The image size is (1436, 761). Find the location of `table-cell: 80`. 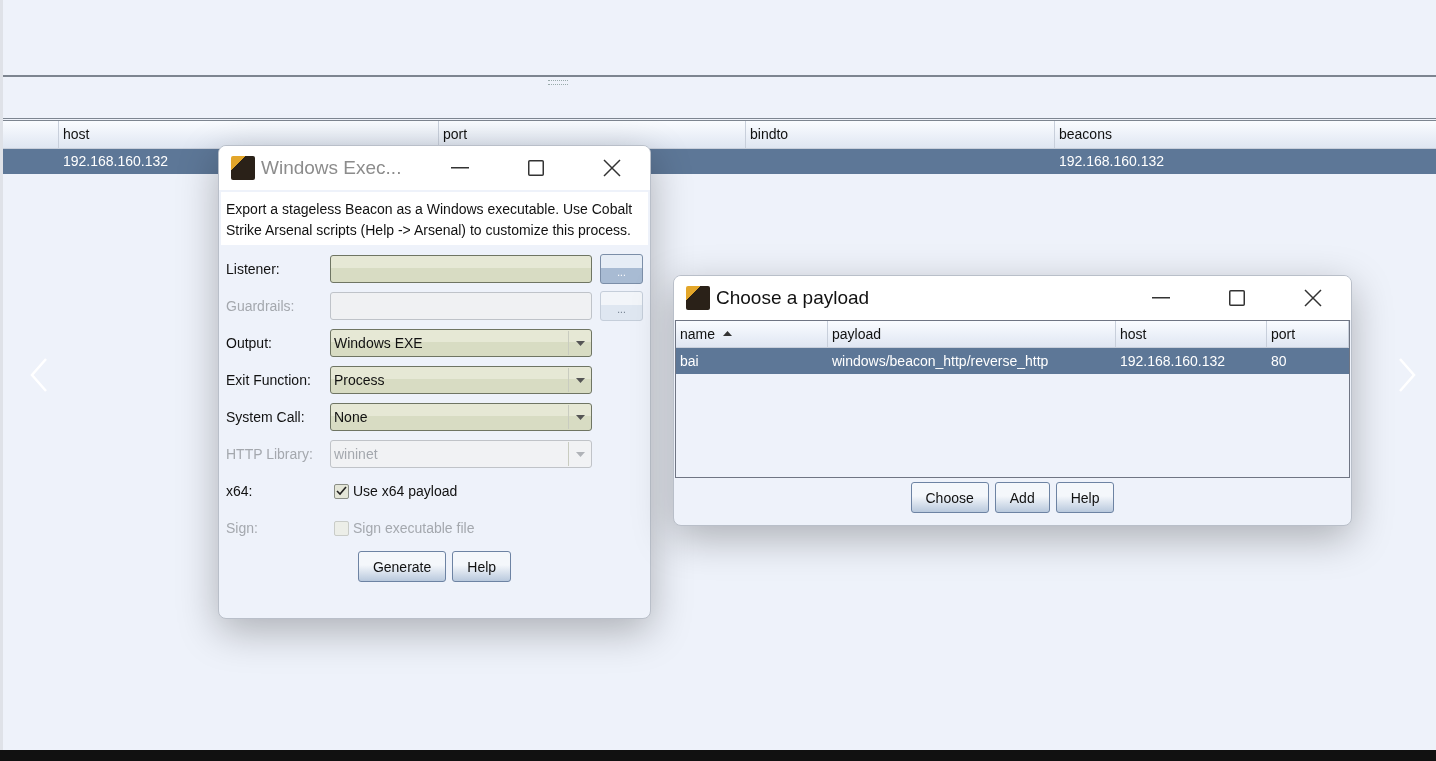

table-cell: 80 is located at coordinates (1279, 361).